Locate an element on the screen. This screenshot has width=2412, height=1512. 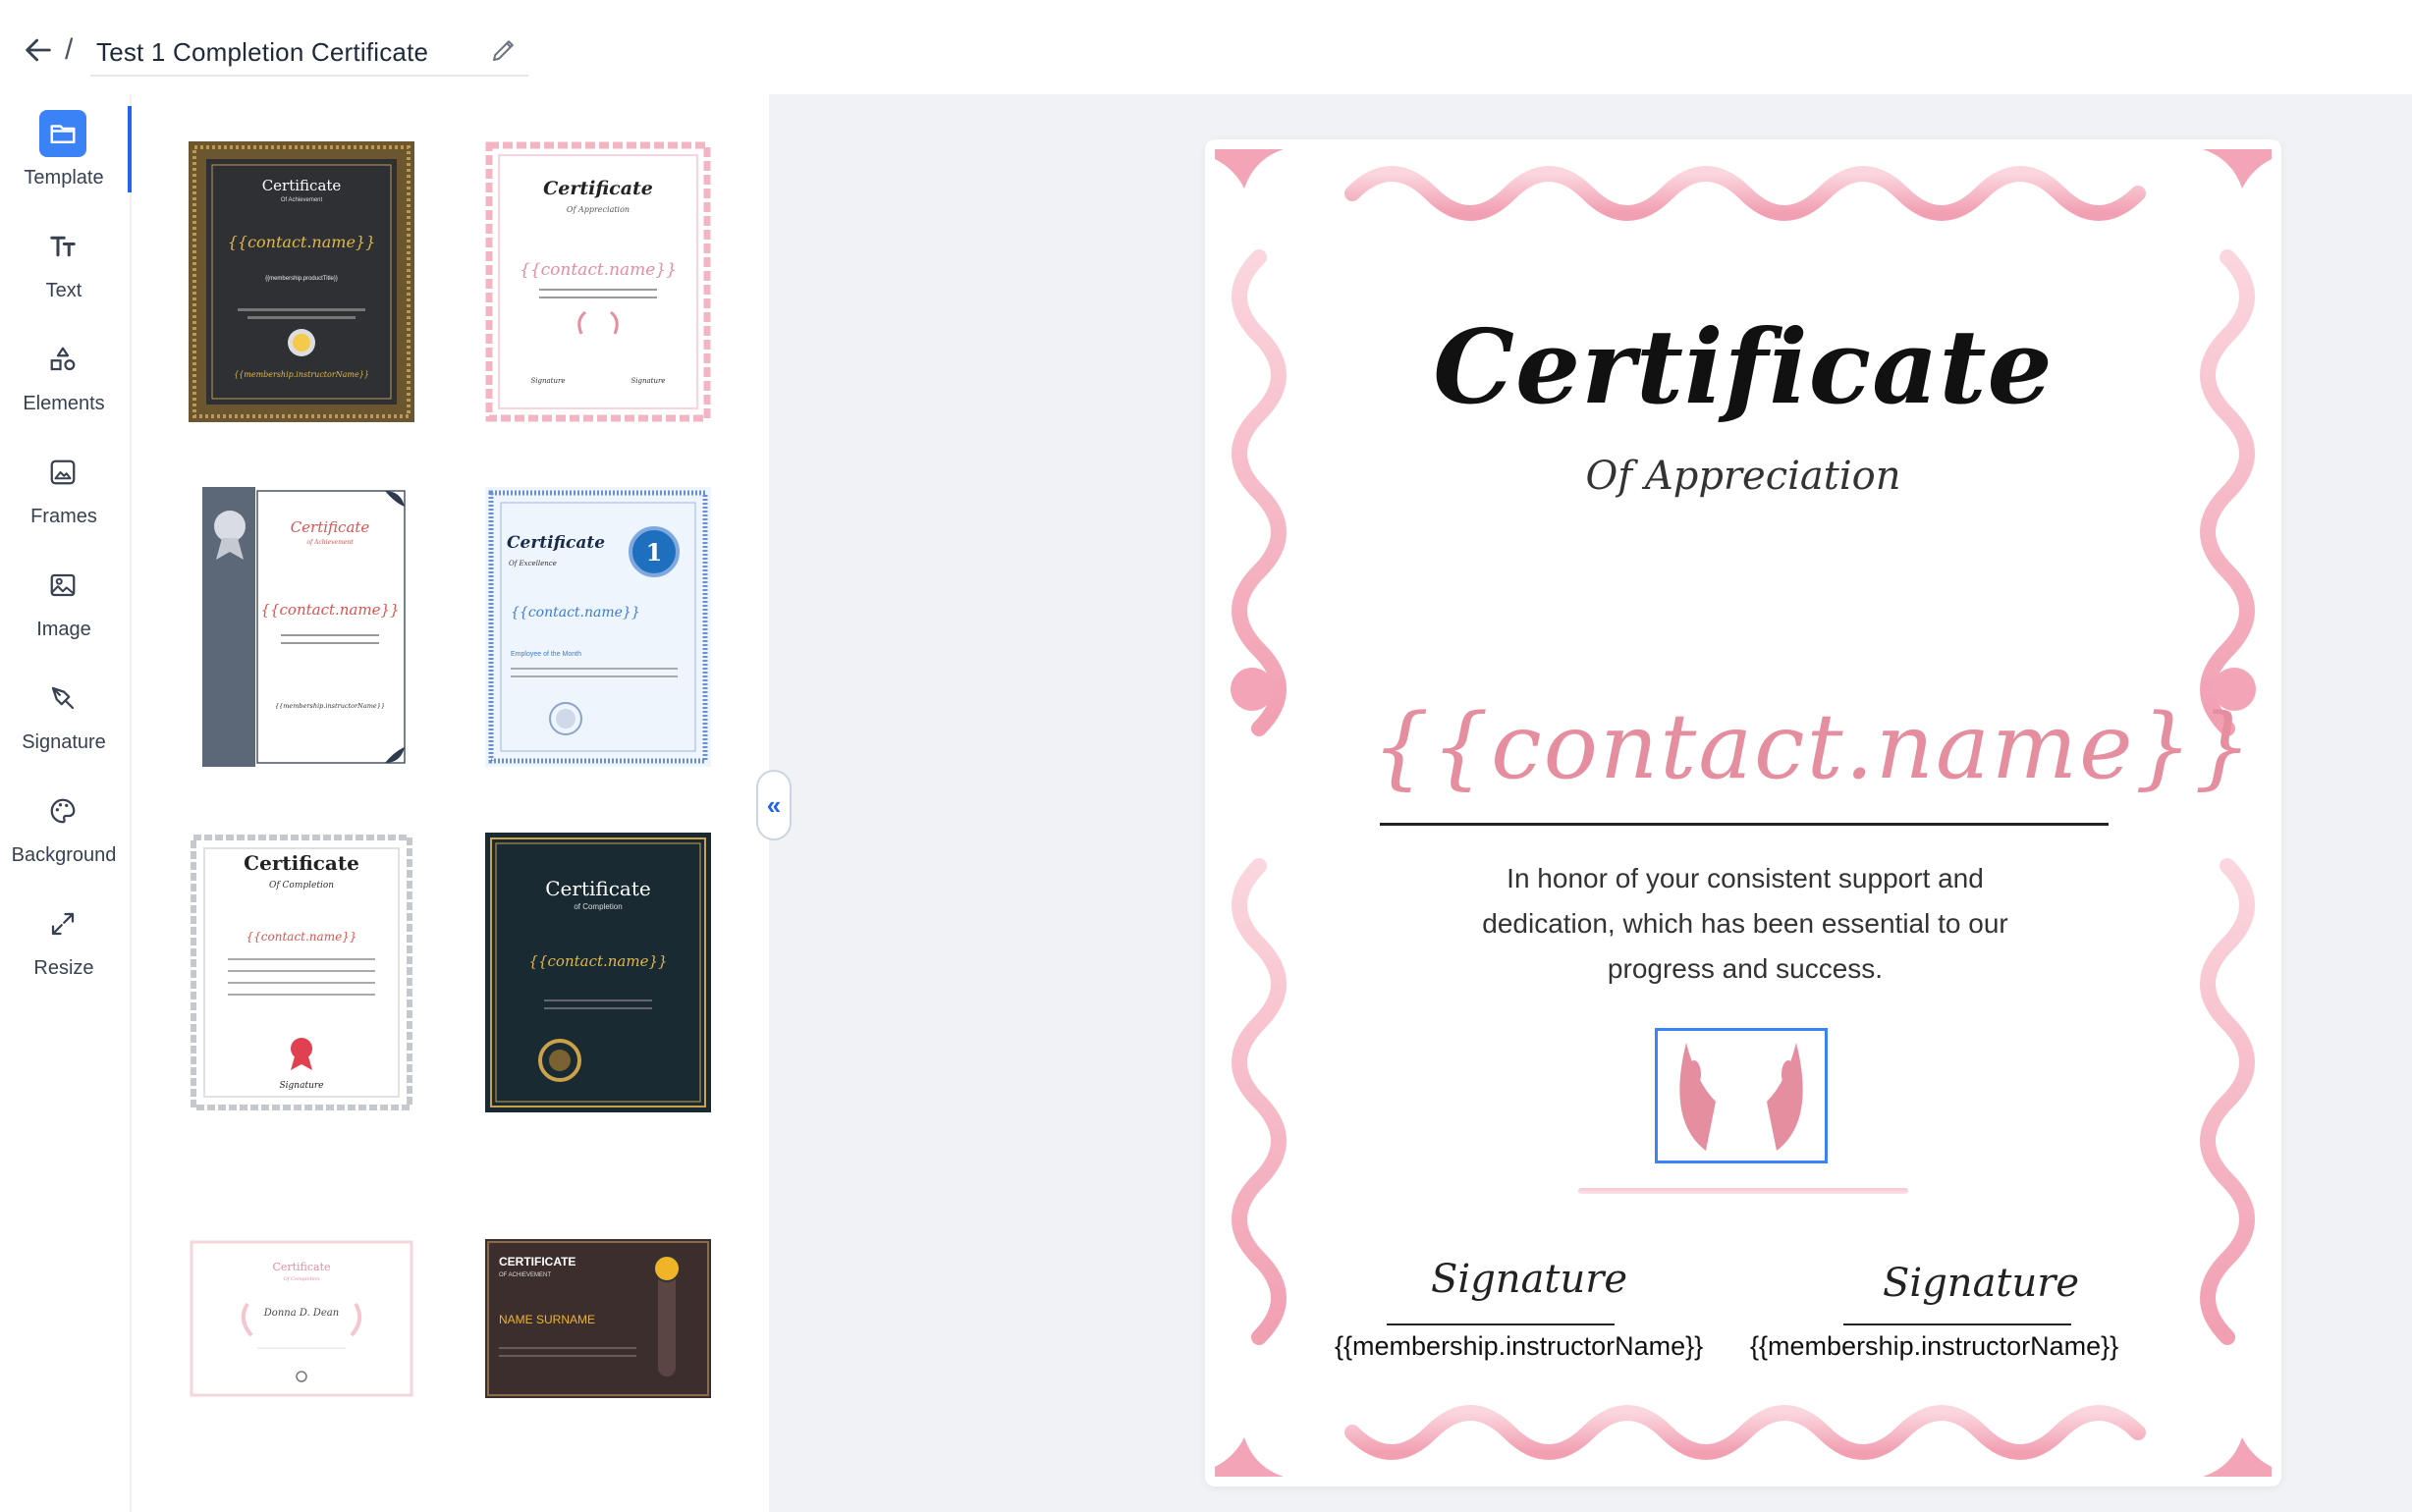
collapse-panel-button: « is located at coordinates (774, 805).